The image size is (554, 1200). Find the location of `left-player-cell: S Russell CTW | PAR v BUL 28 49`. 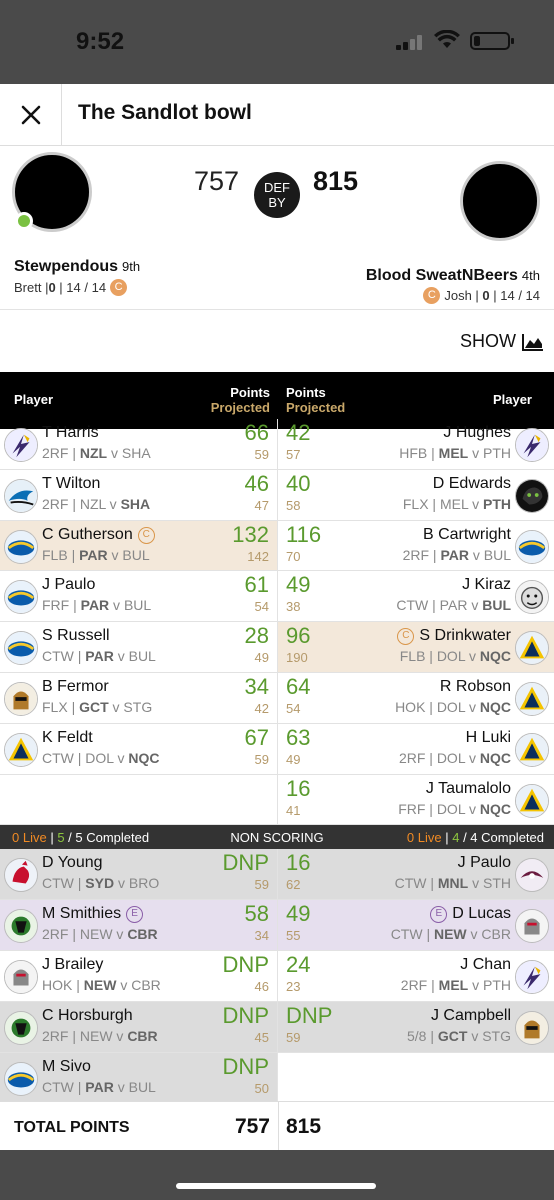

left-player-cell: S Russell CTW | PAR v BUL 28 49 is located at coordinates (139, 647).